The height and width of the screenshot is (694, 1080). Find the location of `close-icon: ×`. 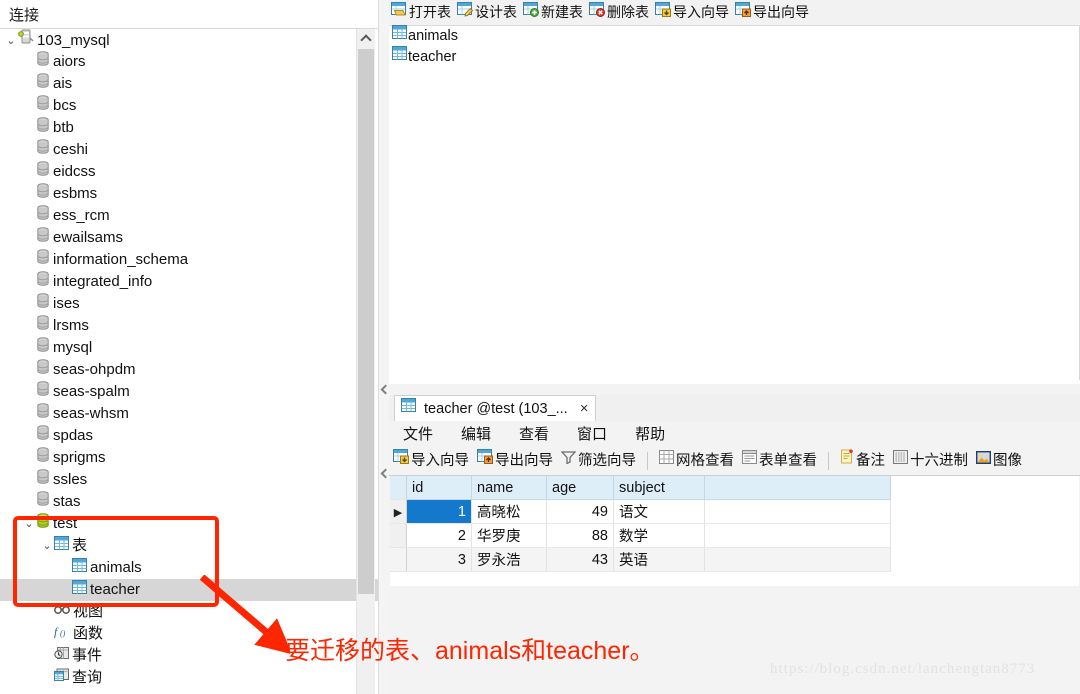

close-icon: × is located at coordinates (584, 409).